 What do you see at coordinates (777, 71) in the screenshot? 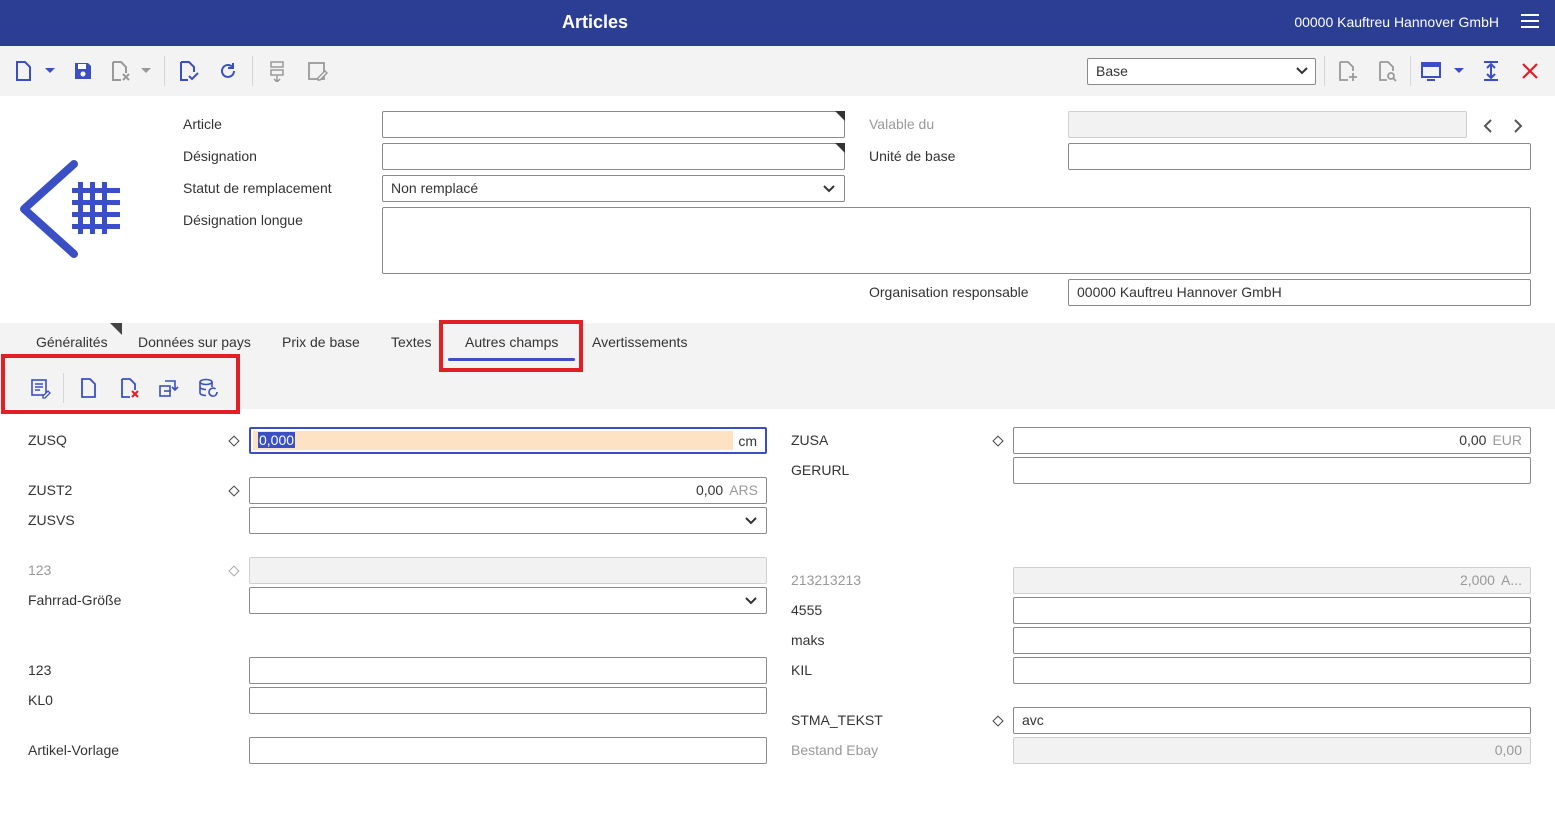
I see `main-toolbar: Base` at bounding box center [777, 71].